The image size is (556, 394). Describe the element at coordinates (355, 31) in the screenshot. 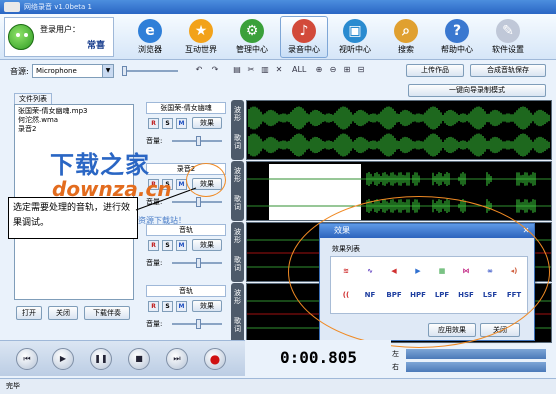

I see `monitor-icon: ▣` at that location.